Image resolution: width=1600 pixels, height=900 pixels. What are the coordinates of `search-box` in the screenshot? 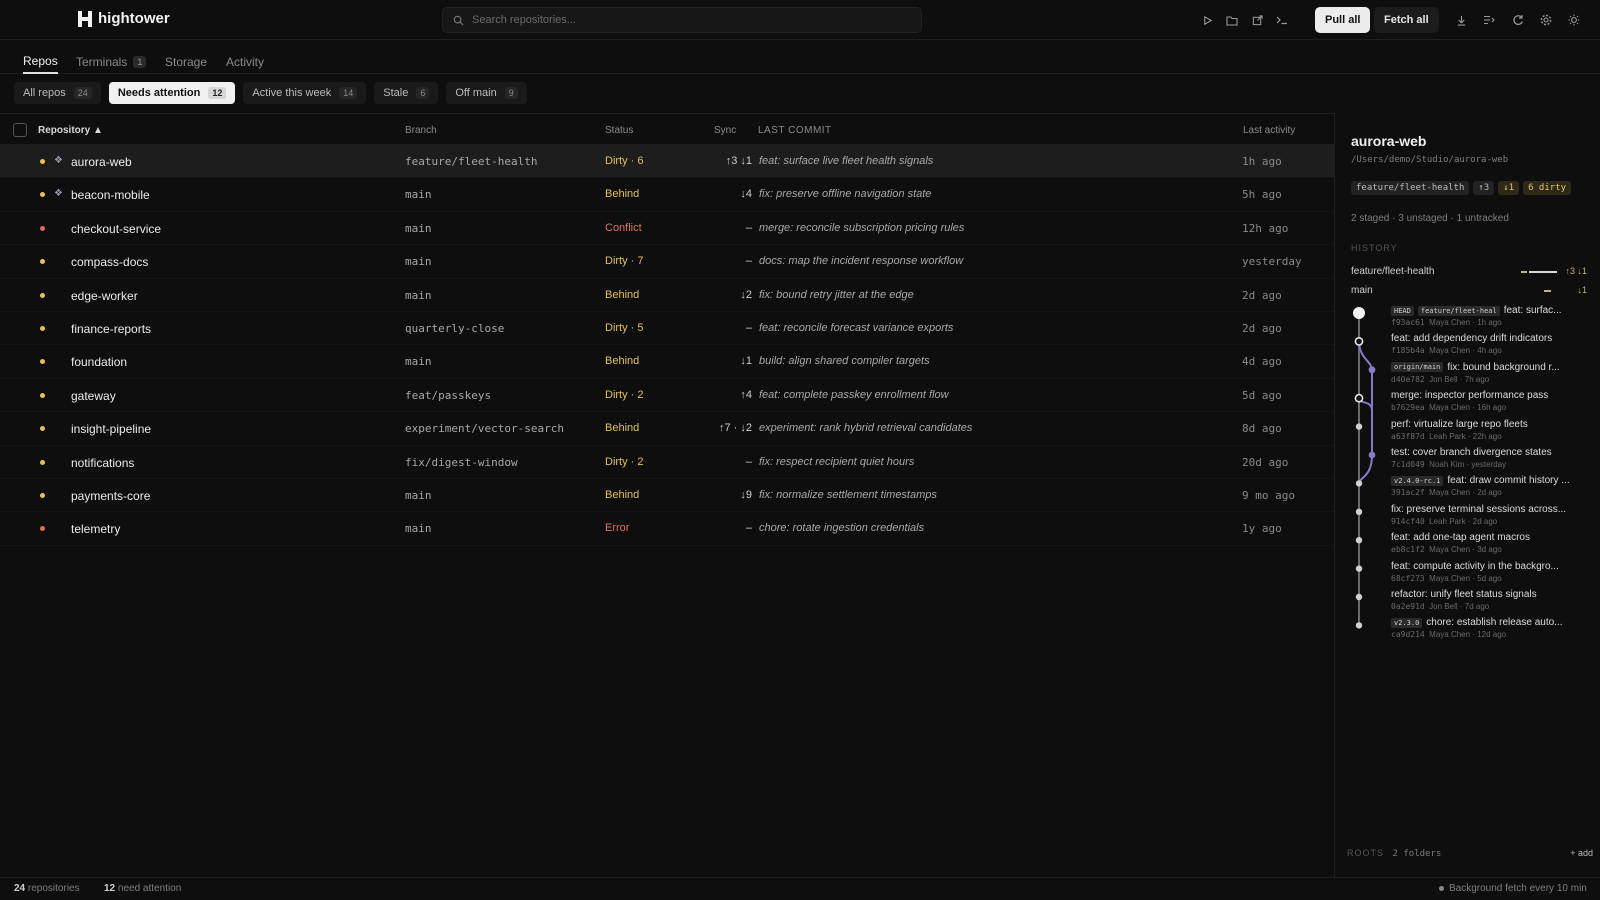 It's located at (682, 20).